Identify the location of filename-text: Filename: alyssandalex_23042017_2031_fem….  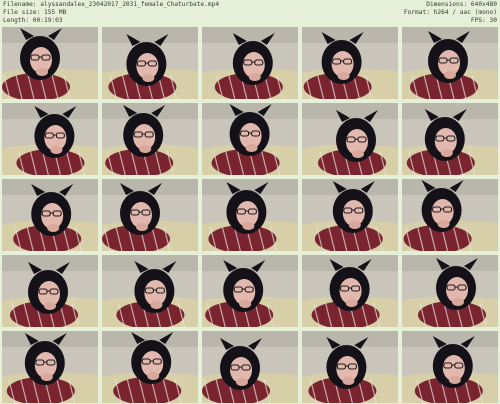
(111, 4).